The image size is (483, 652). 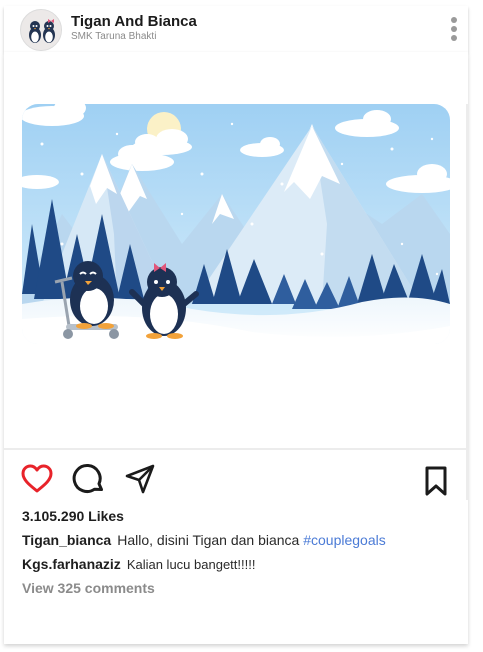 I want to click on hashtag-link: #couplegoals, so click(x=344, y=540).